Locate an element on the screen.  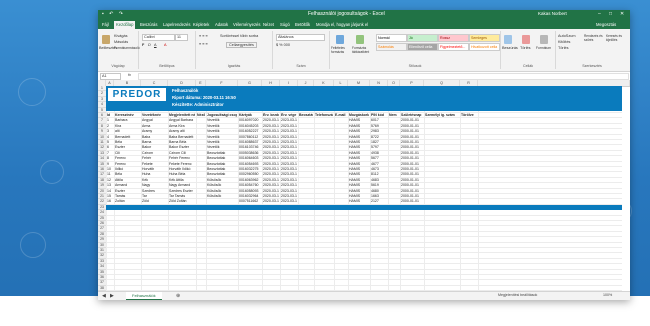
quick-access-toolbar: ▪ ↶ ↷ is located at coordinates (113, 14).